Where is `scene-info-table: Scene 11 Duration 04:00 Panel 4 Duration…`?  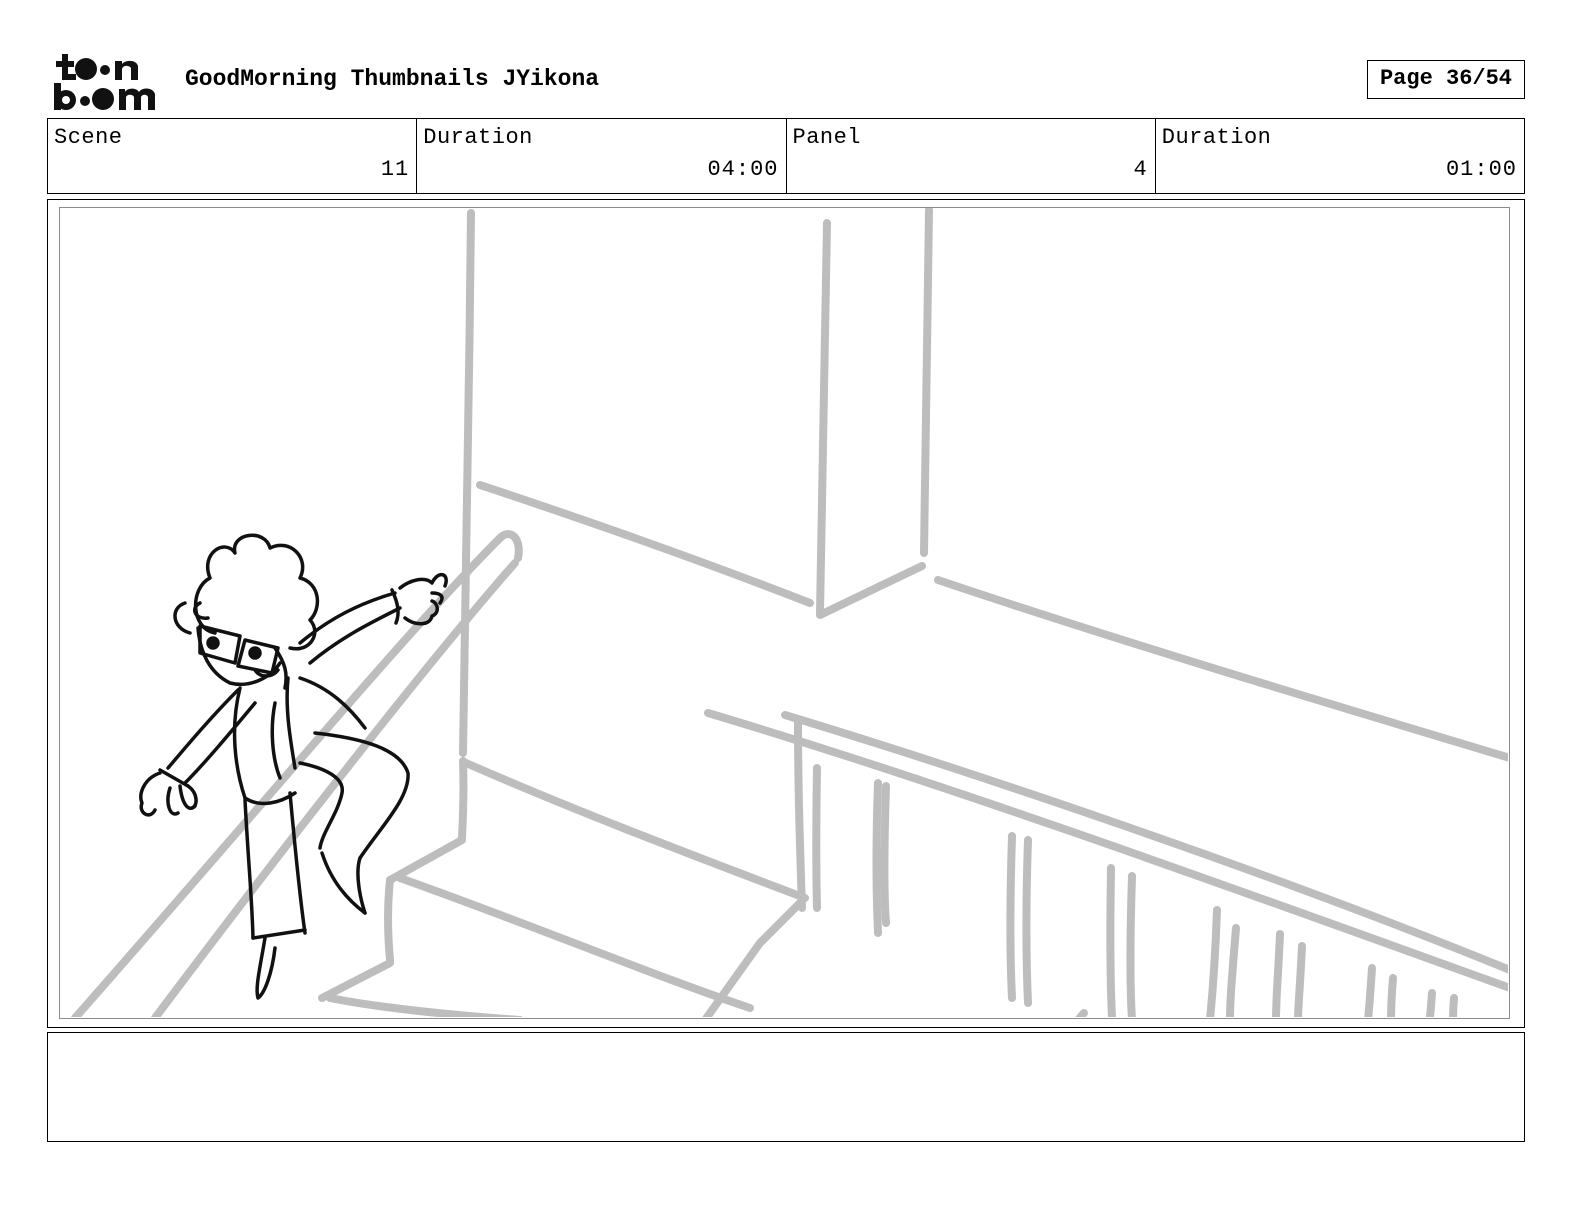 scene-info-table: Scene 11 Duration 04:00 Panel 4 Duration… is located at coordinates (786, 156).